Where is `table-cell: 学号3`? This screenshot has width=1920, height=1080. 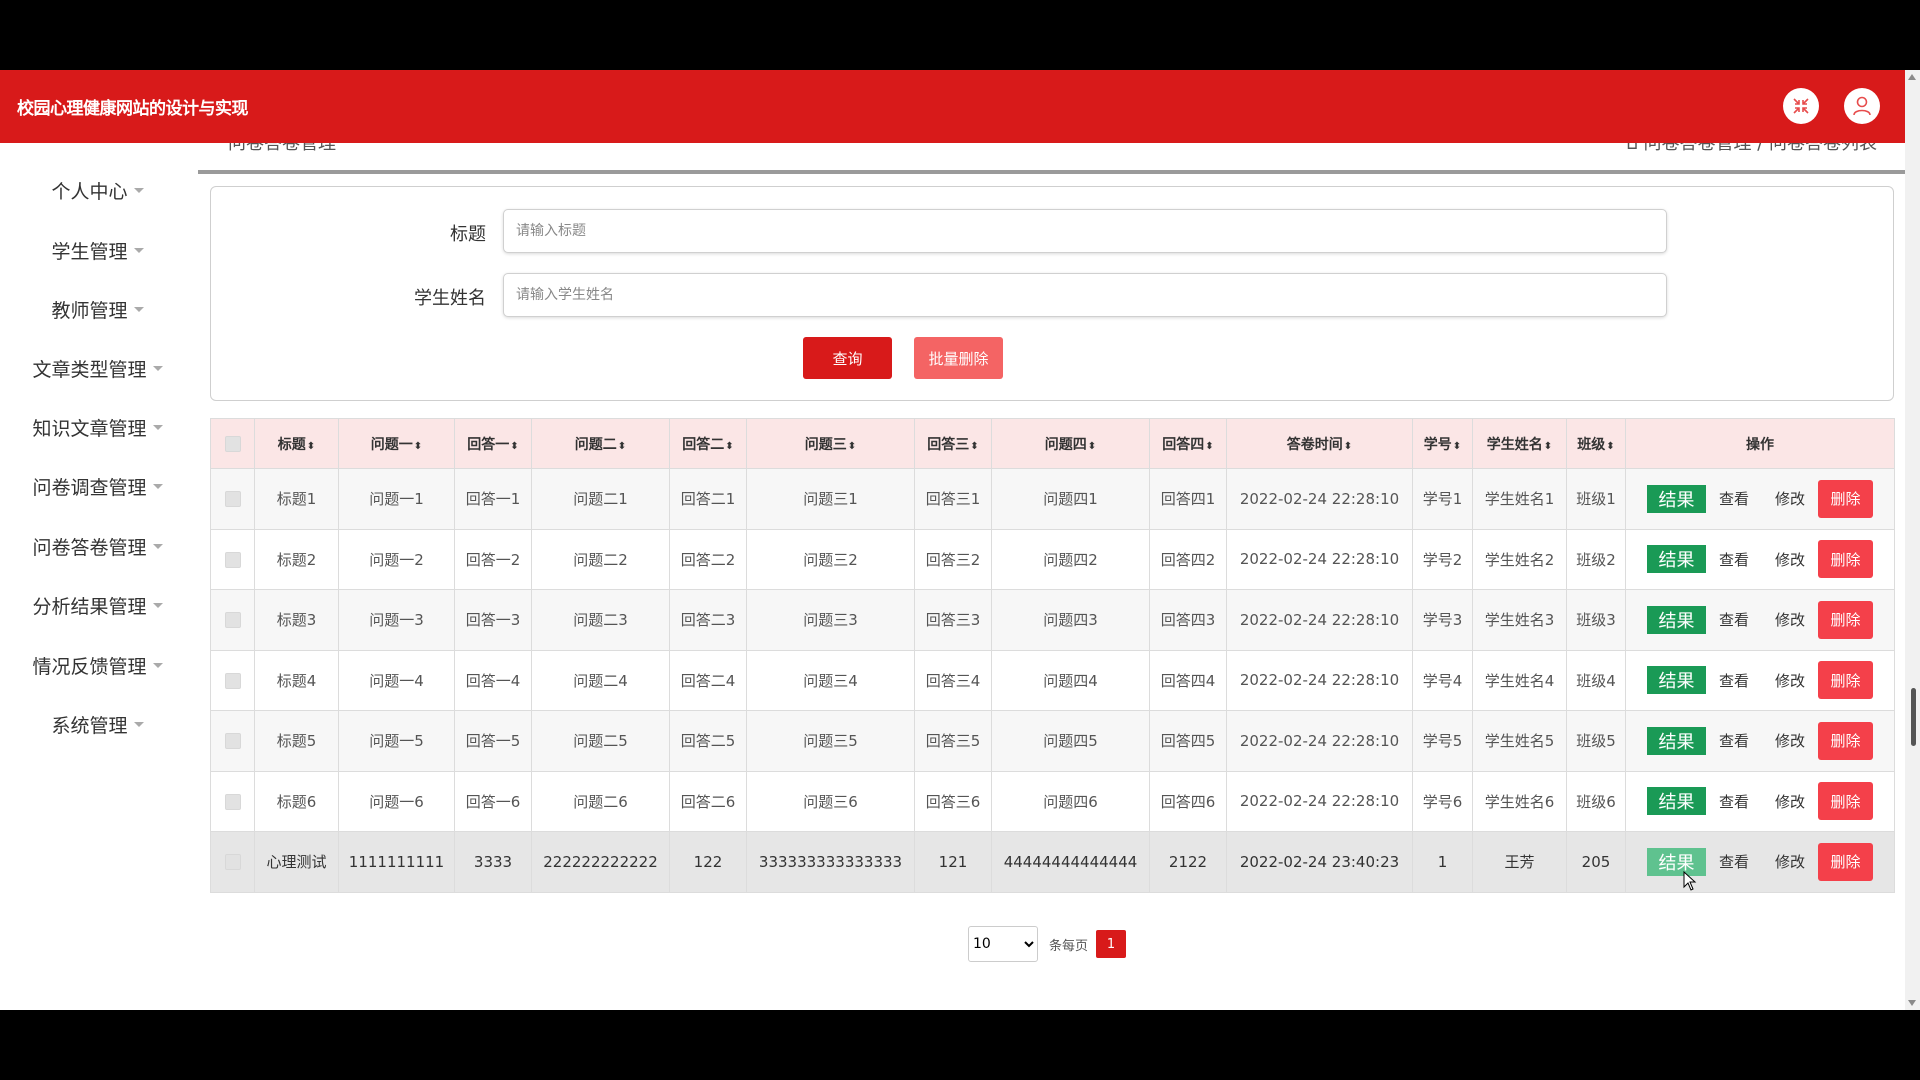
table-cell: 学号3 is located at coordinates (1442, 620).